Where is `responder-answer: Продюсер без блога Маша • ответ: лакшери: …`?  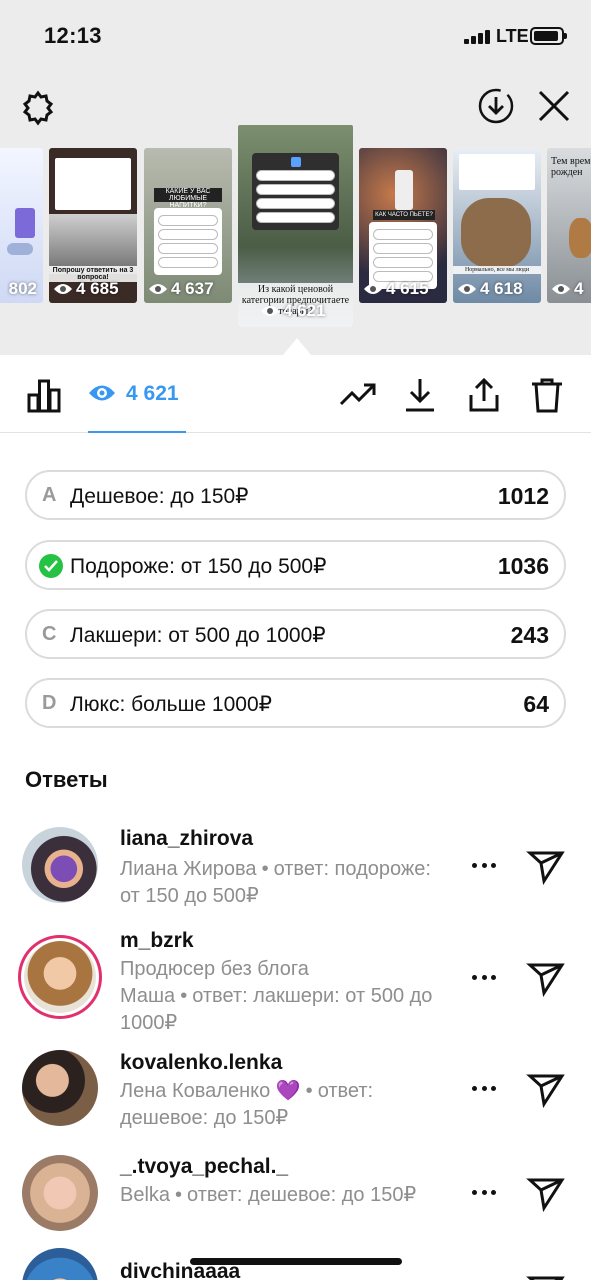
responder-answer: Продюсер без блога Маша • ответ: лакшери: … is located at coordinates (276, 996).